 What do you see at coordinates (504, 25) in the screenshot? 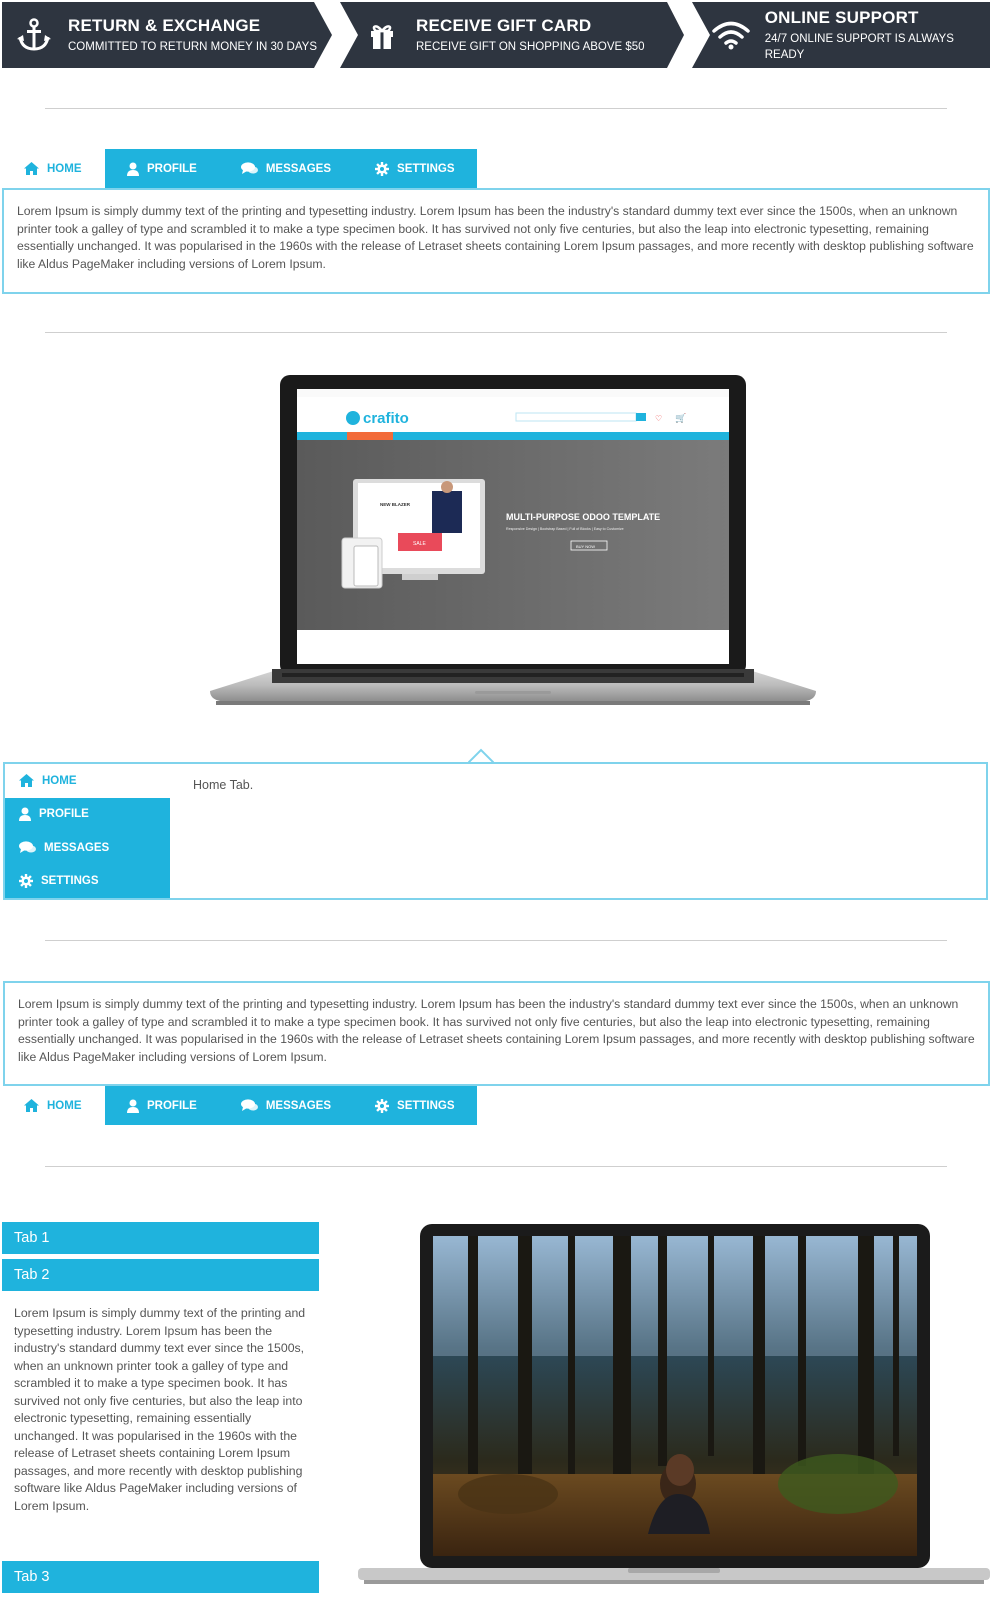
I see `banner-title: RECEIVE GIFT CARD` at bounding box center [504, 25].